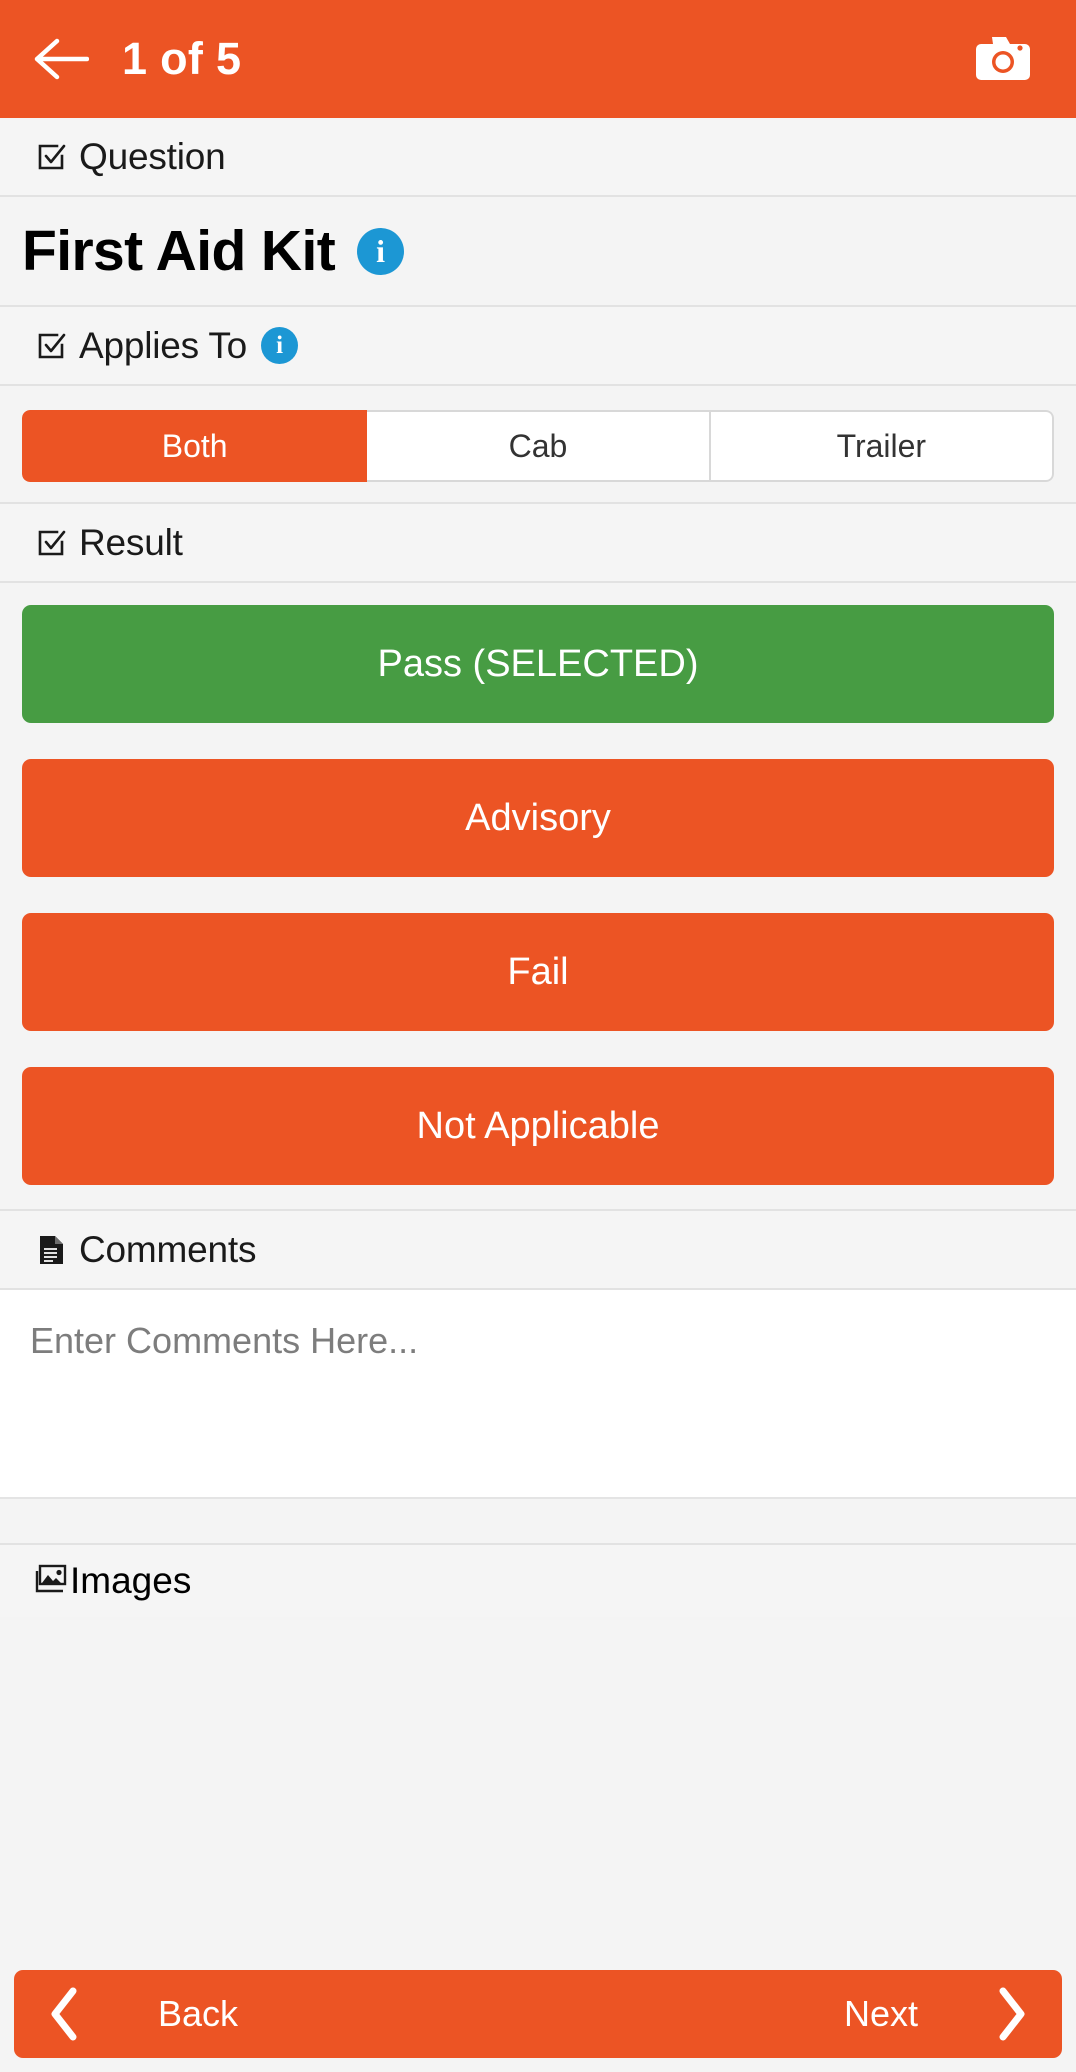 This screenshot has width=1076, height=2072. I want to click on result-button-advisory: Advisory, so click(538, 818).